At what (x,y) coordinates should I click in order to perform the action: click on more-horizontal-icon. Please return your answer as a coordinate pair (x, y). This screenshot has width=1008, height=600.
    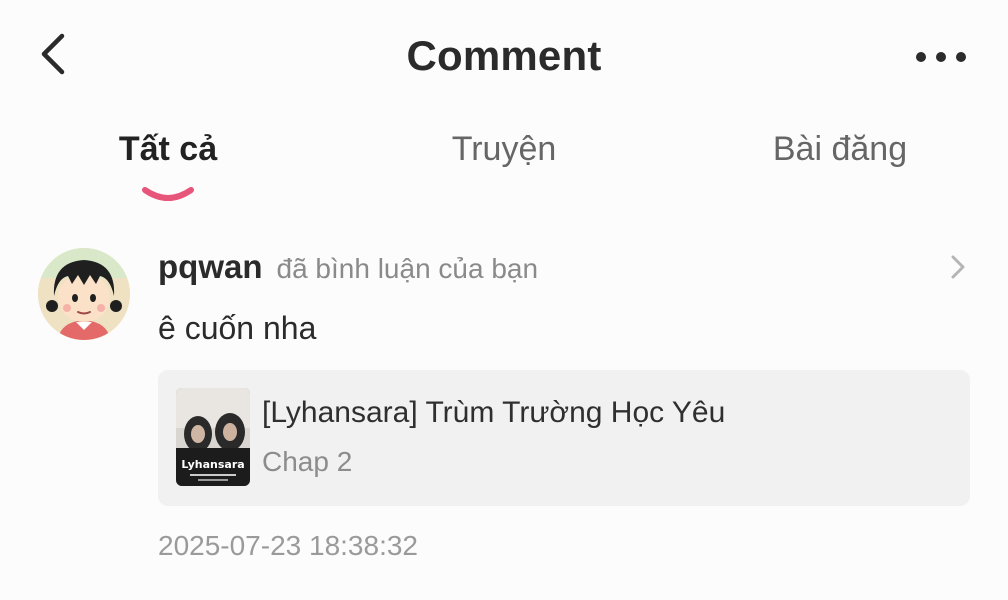
    Looking at the image, I should click on (941, 57).